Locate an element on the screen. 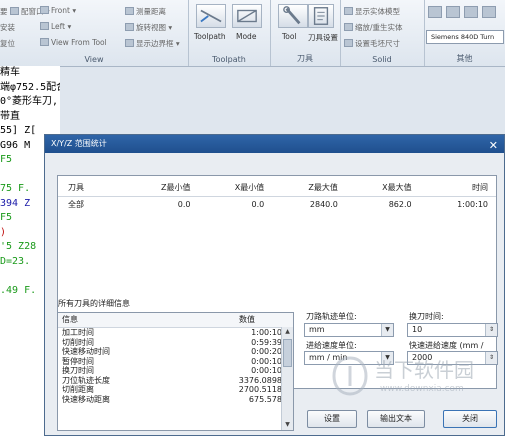 This screenshot has width=505, height=436. detail-value: 2700.5118 is located at coordinates (260, 389).